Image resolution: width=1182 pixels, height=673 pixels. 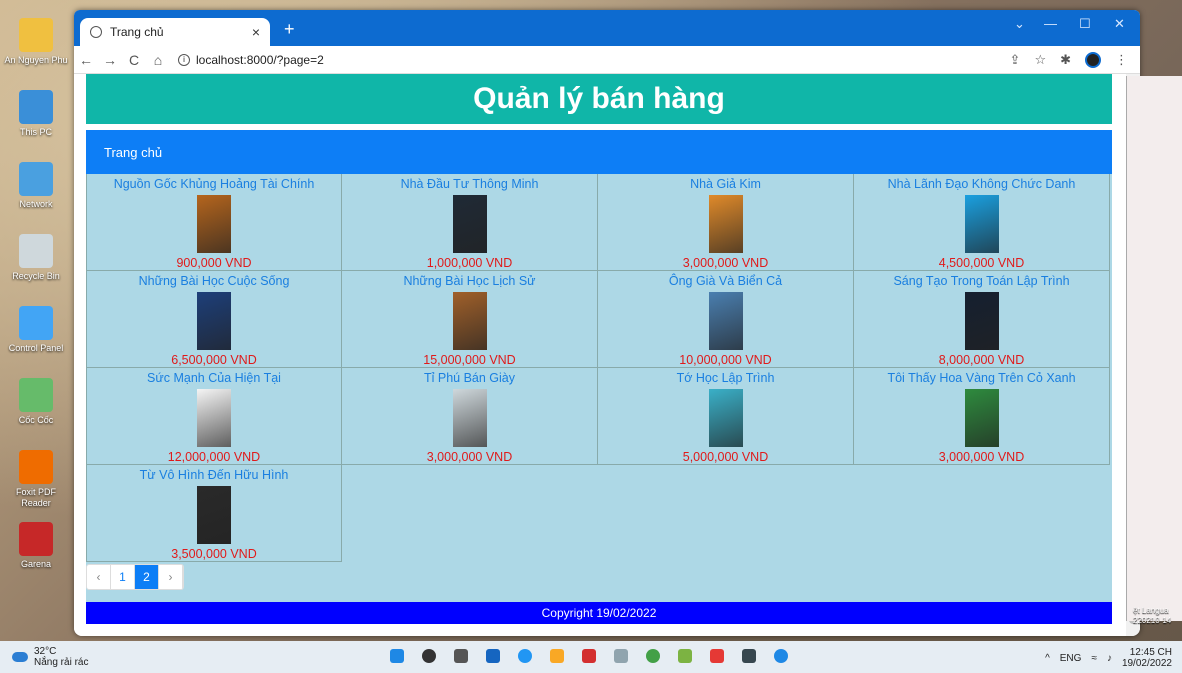 What do you see at coordinates (36, 258) in the screenshot?
I see `desktop-icon: Recycle Bin` at bounding box center [36, 258].